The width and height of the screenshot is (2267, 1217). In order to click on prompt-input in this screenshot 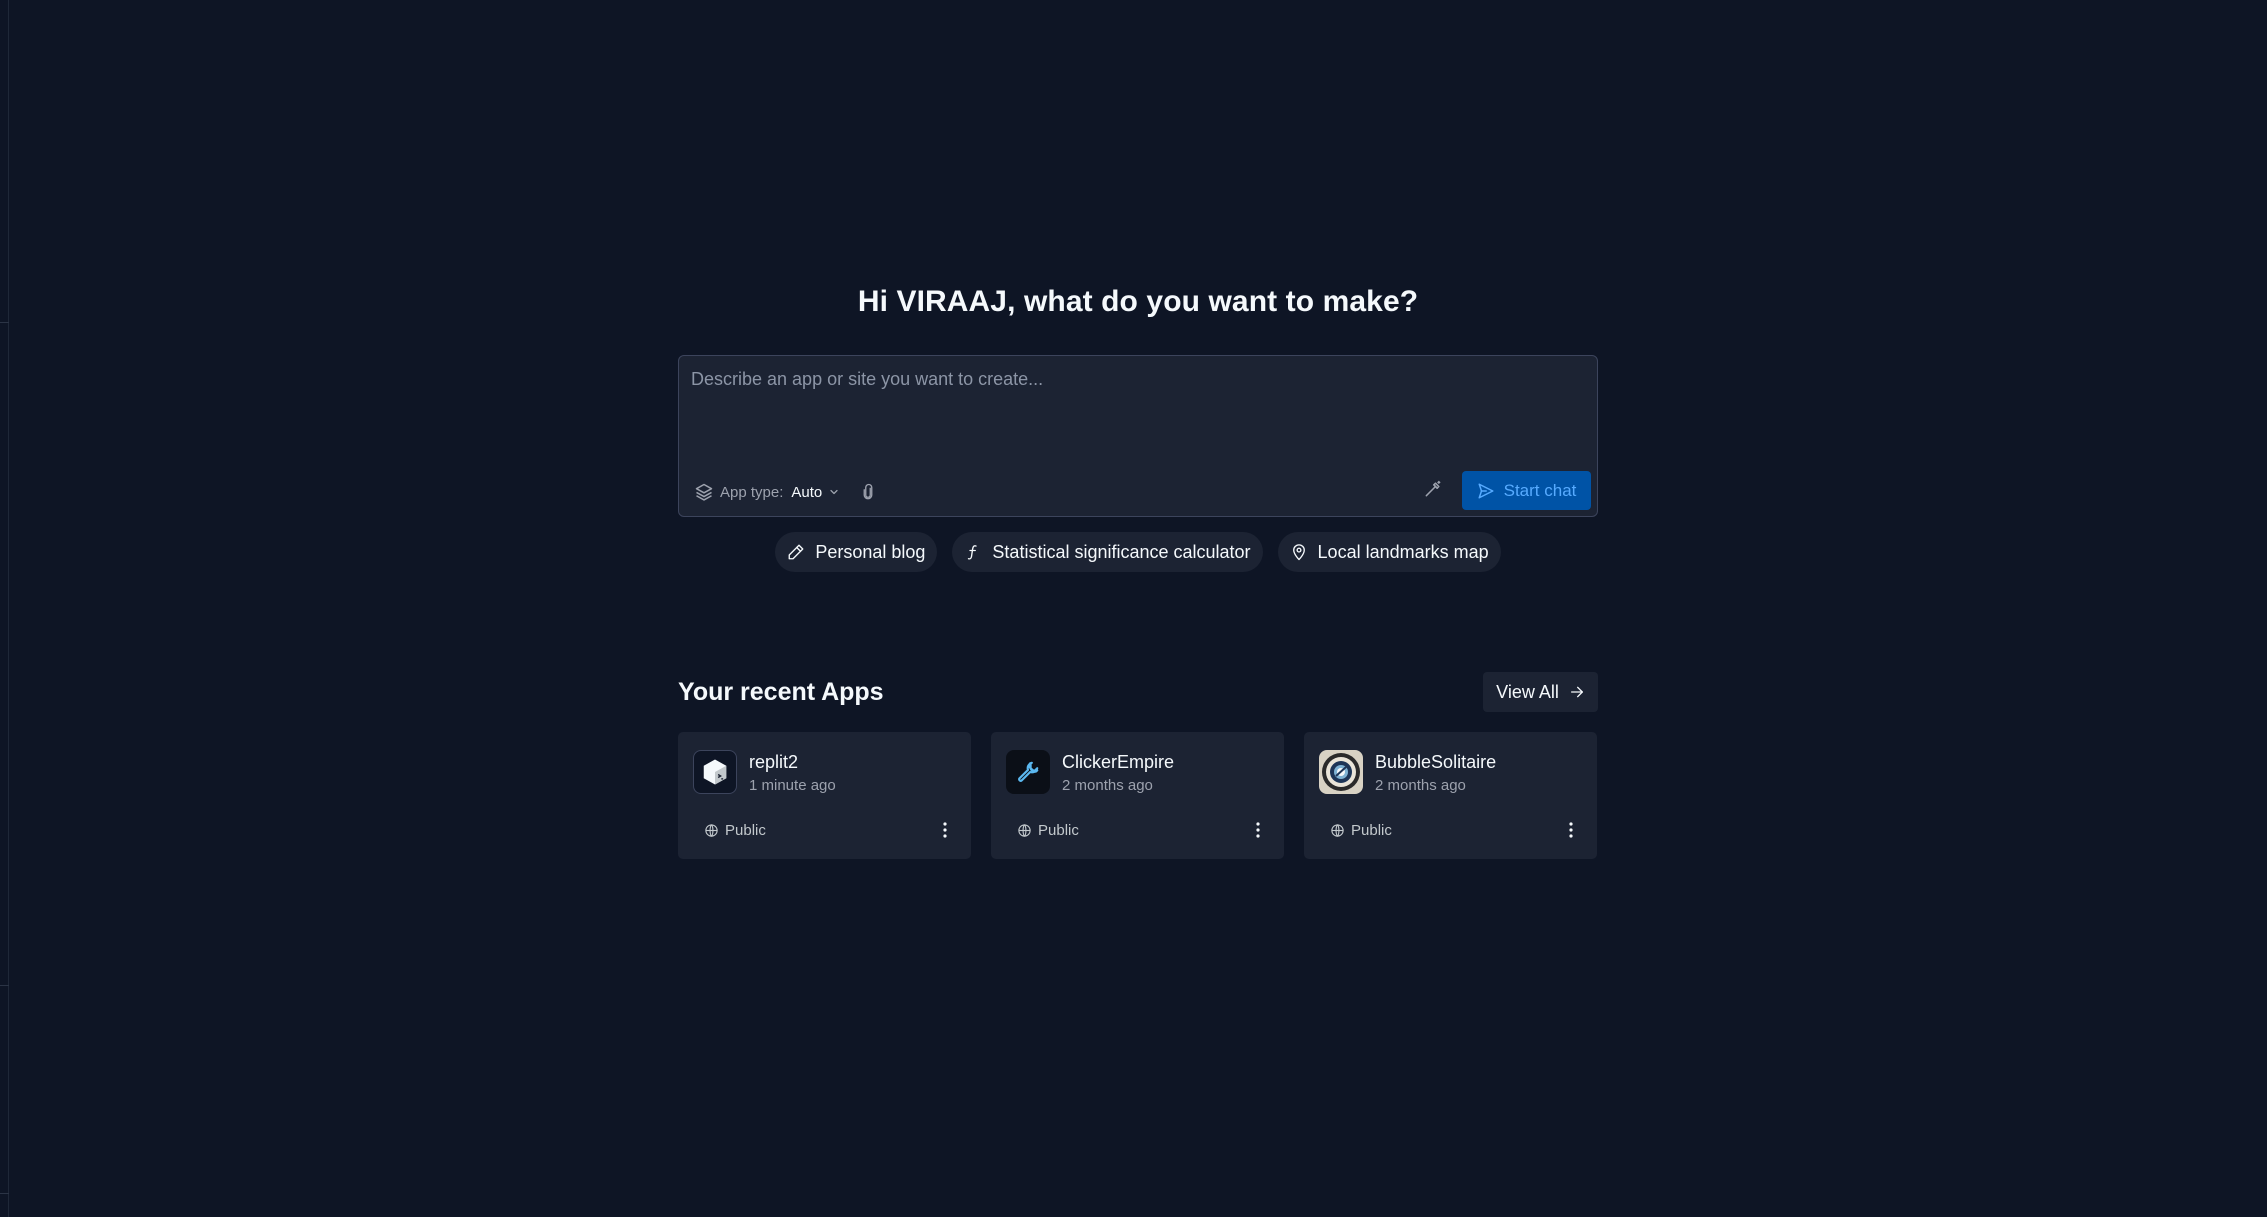, I will do `click(1137, 409)`.